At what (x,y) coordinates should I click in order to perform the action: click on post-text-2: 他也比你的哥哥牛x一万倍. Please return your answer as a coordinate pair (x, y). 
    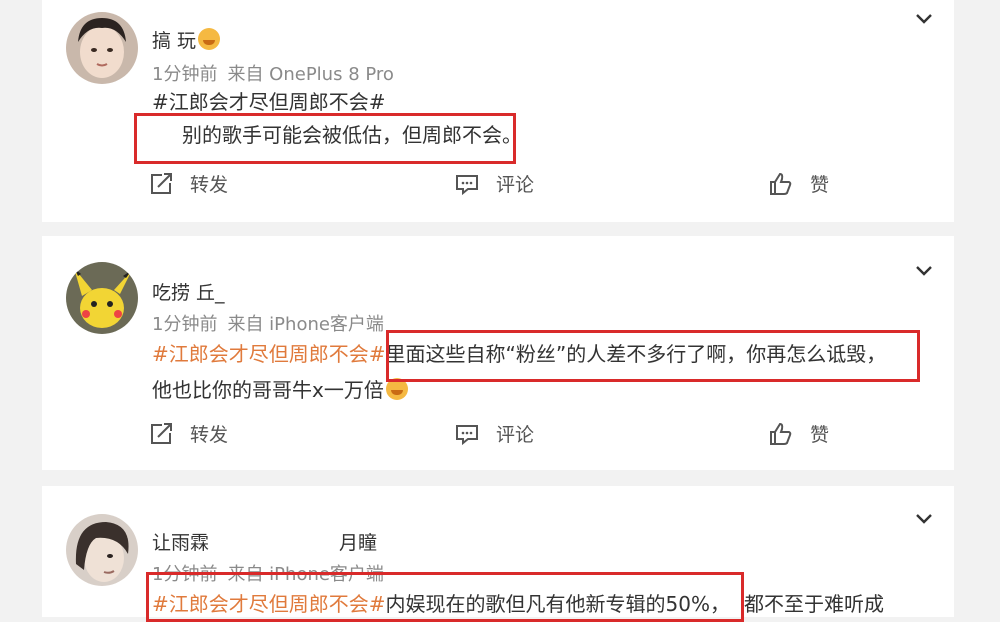
    Looking at the image, I should click on (268, 390).